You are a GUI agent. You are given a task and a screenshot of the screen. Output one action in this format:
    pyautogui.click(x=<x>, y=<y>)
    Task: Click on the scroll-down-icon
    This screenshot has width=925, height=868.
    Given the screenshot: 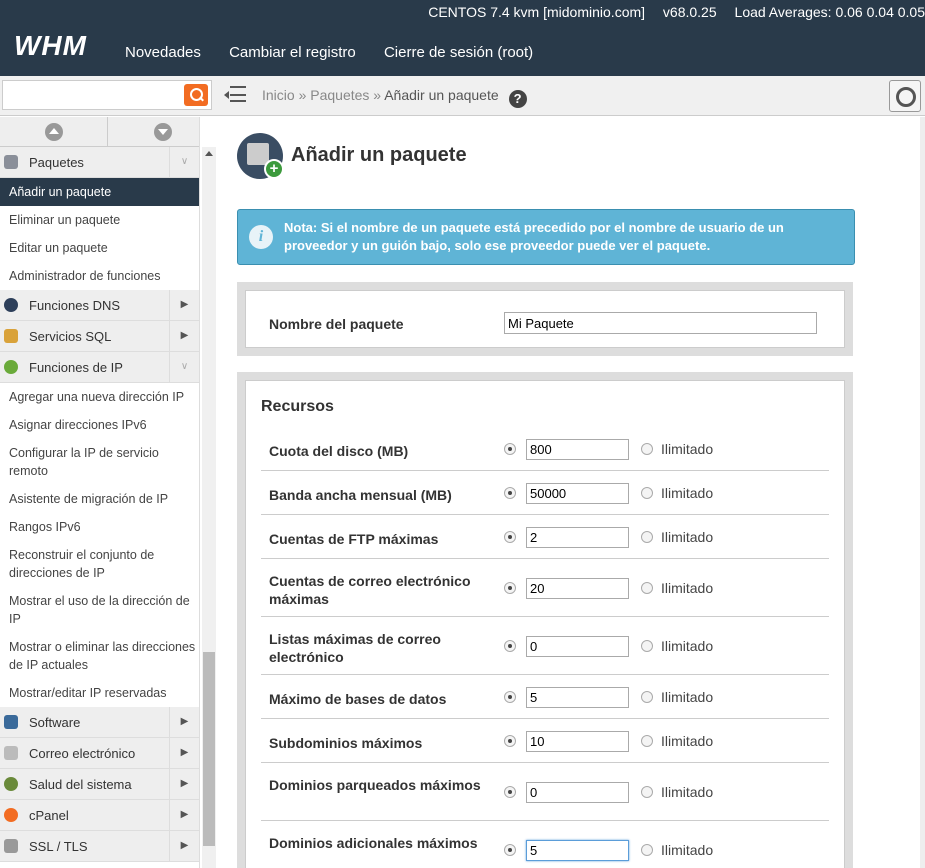 What is the action you would take?
    pyautogui.click(x=163, y=132)
    